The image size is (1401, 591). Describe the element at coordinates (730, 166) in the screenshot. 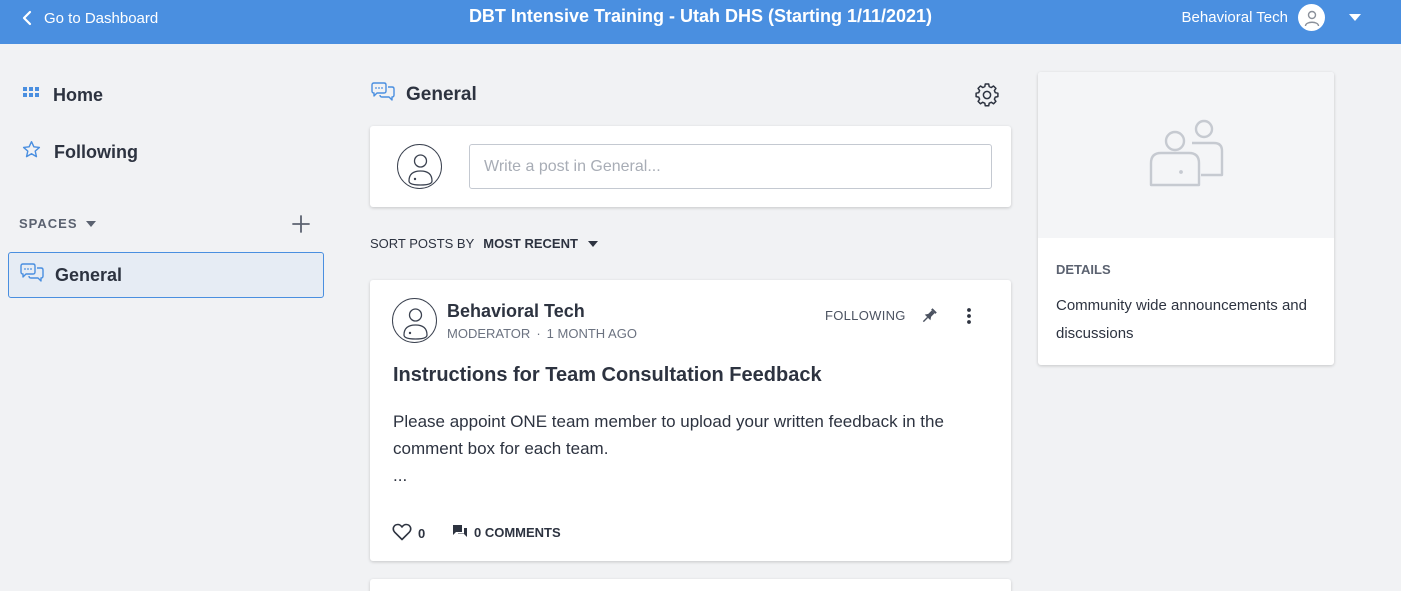

I see `post-input` at that location.